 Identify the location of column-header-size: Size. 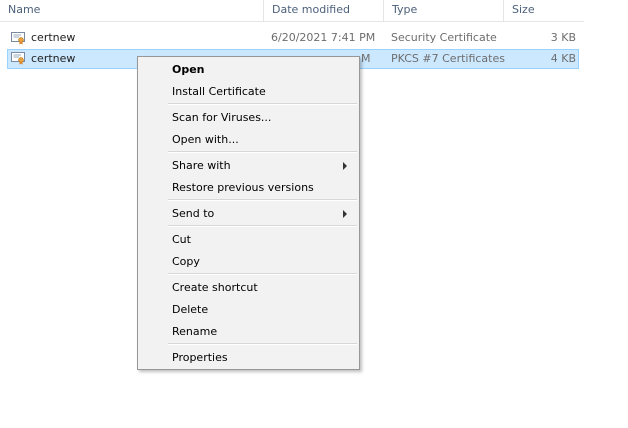
(543, 10).